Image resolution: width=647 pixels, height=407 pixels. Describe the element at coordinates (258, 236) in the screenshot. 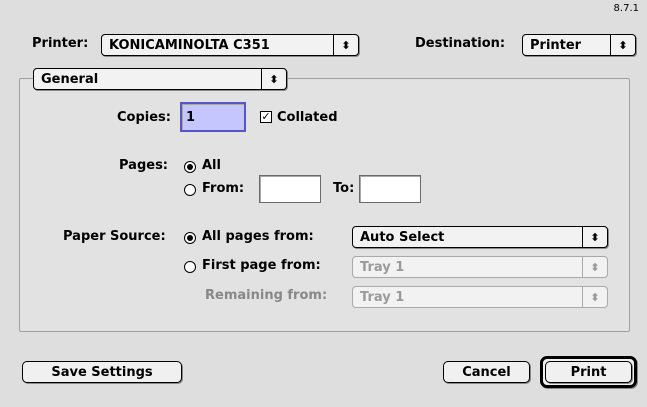

I see `all-pages-from-label: All pages from:` at that location.